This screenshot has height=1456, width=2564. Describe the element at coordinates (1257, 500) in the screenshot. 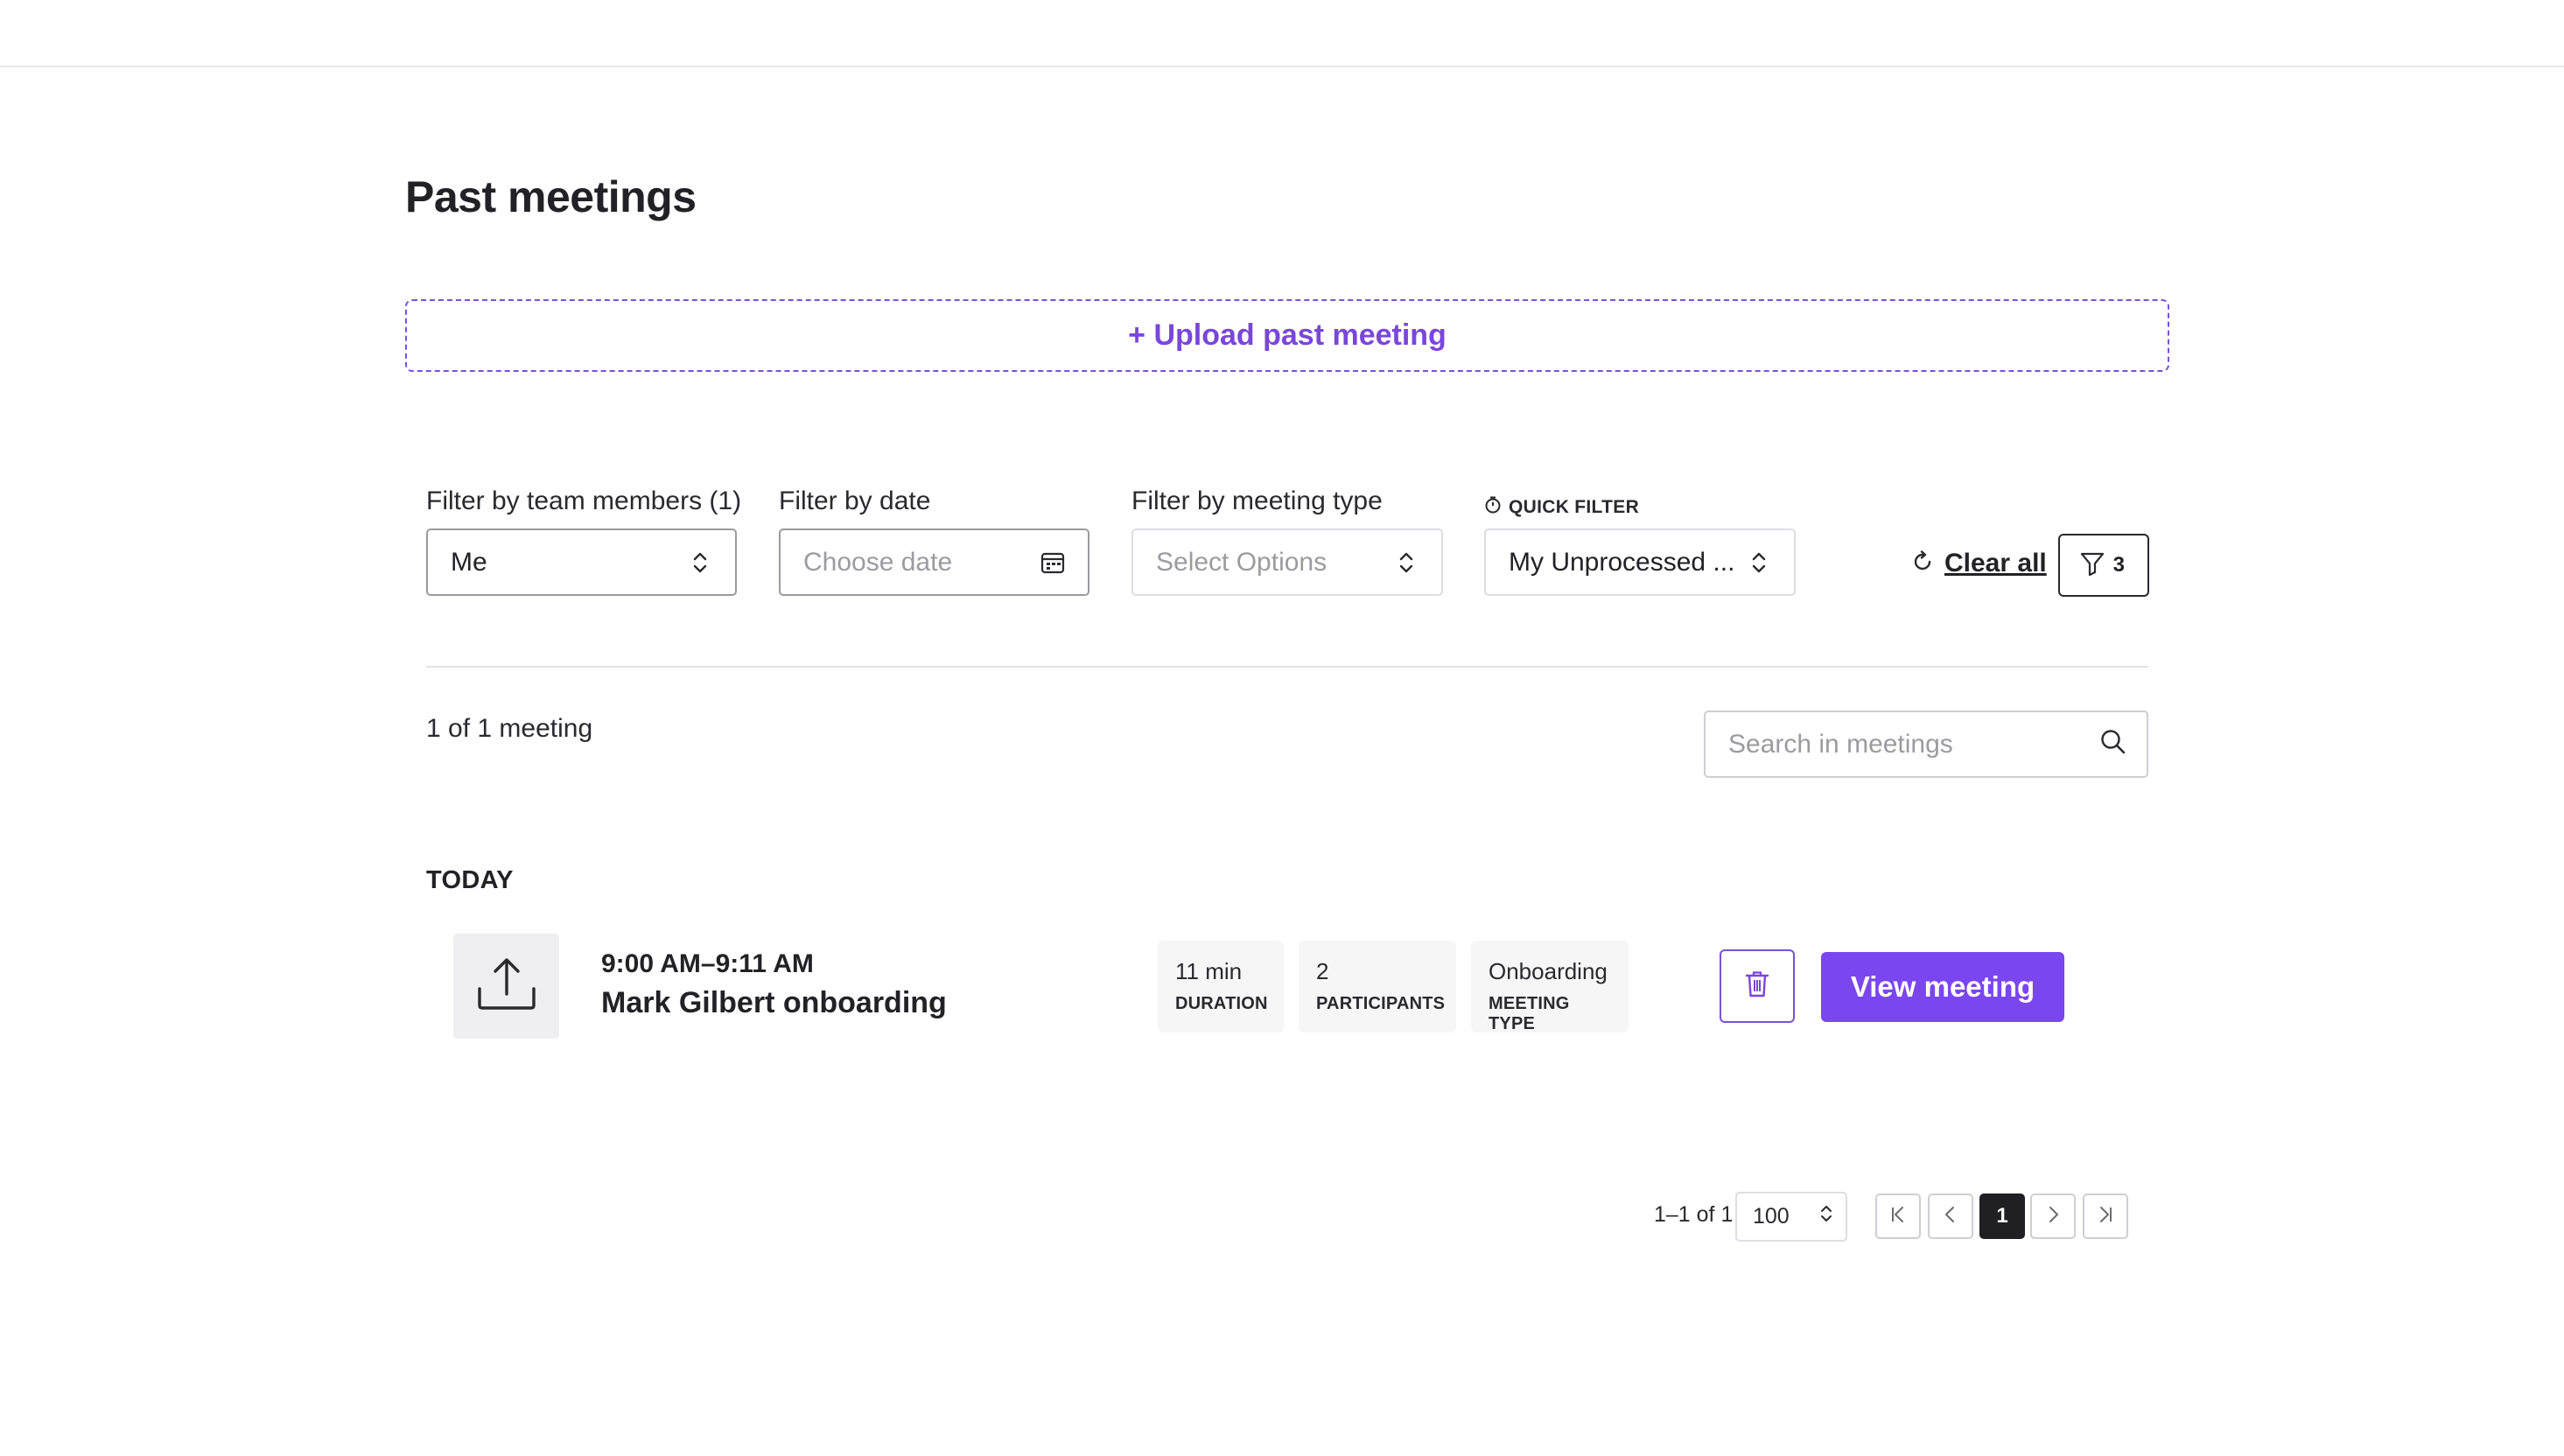

I see `filter-meeting-type-label: Filter by meeting type` at that location.